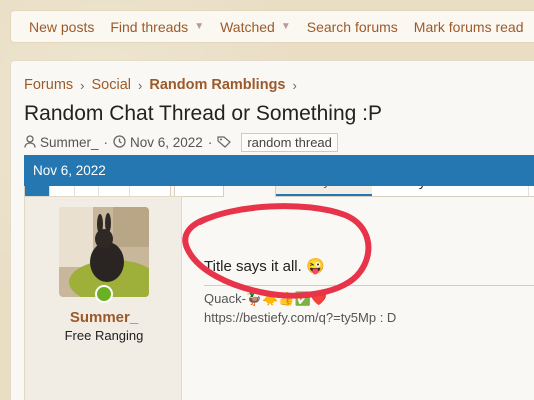 This screenshot has height=400, width=534. What do you see at coordinates (104, 317) in the screenshot?
I see `post-username: Summer_` at bounding box center [104, 317].